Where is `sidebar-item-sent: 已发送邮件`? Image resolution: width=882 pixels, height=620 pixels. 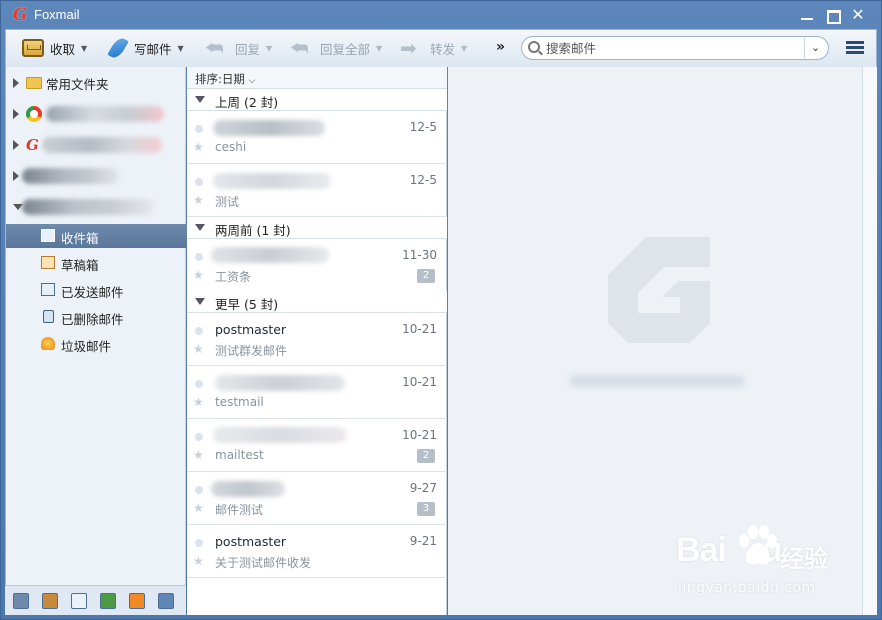 sidebar-item-sent: 已发送邮件 is located at coordinates (96, 290).